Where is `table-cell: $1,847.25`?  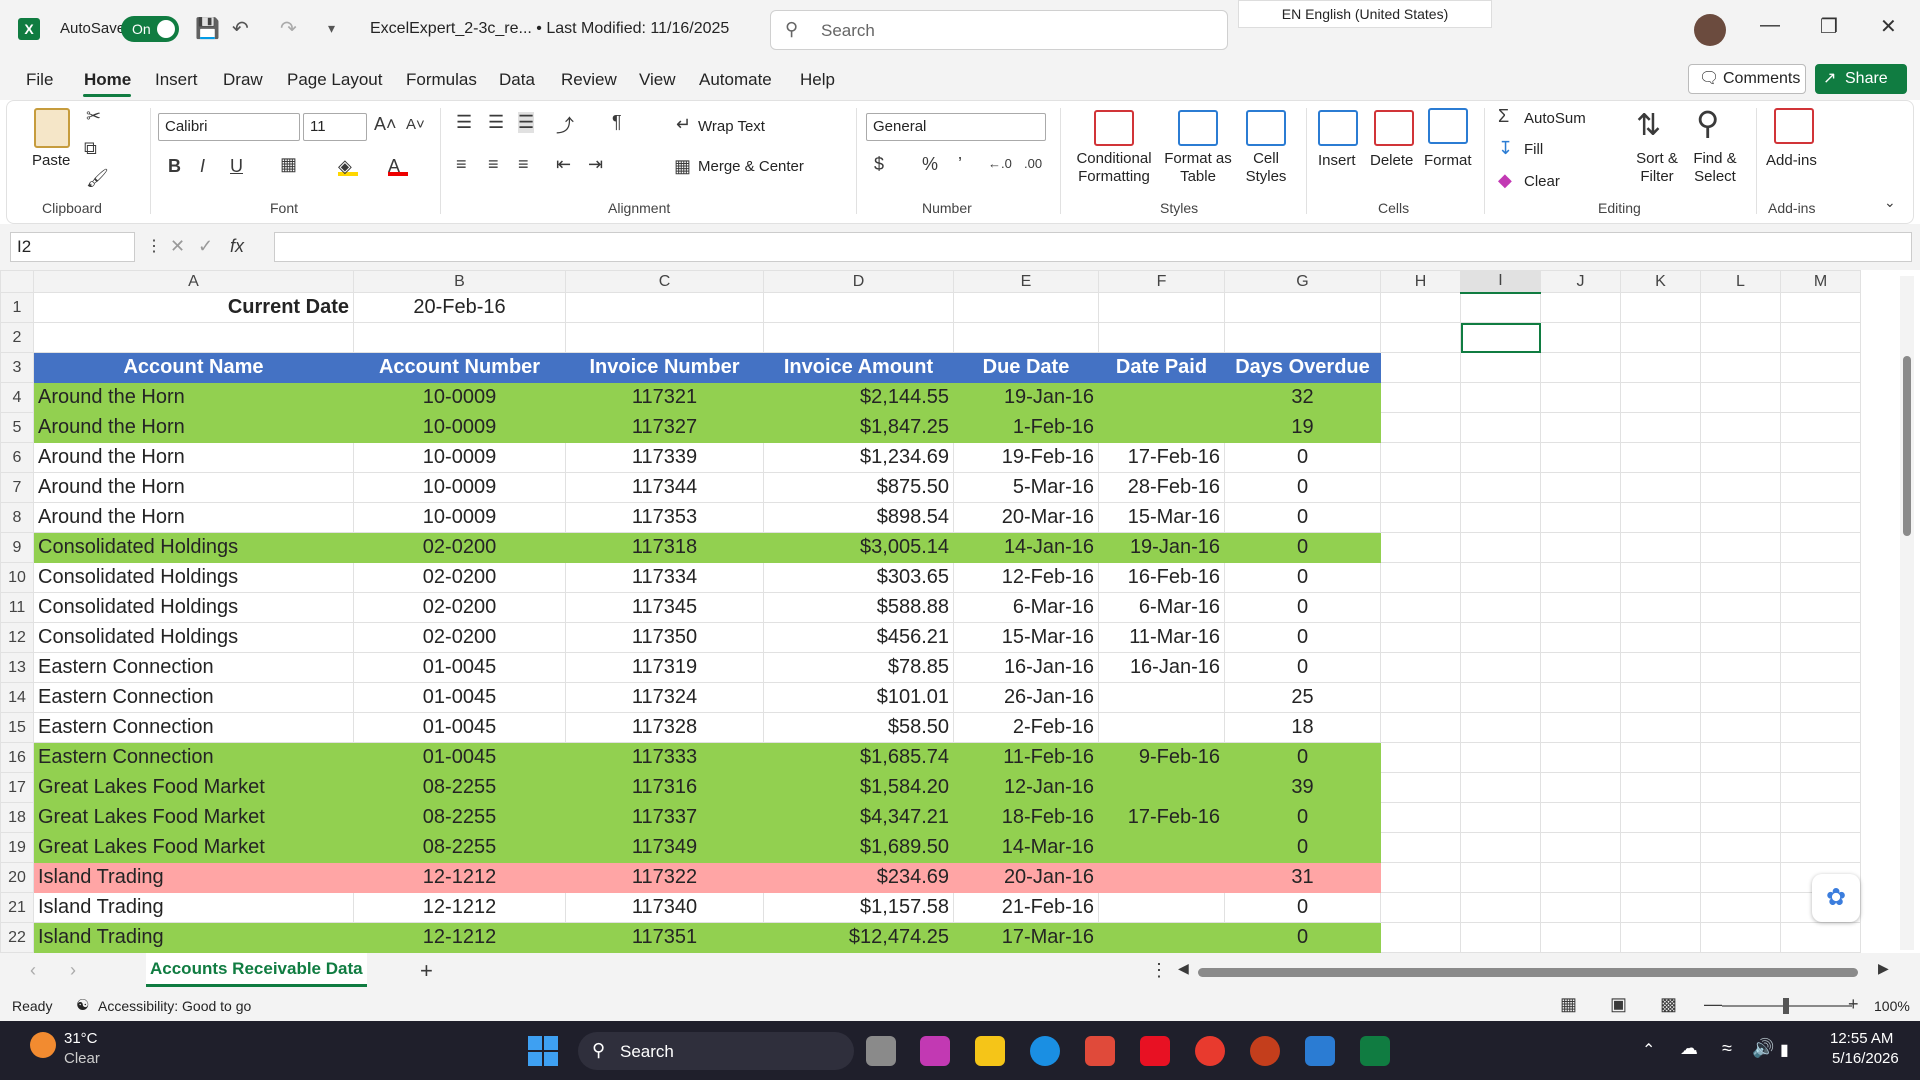
table-cell: $1,847.25 is located at coordinates (858, 427).